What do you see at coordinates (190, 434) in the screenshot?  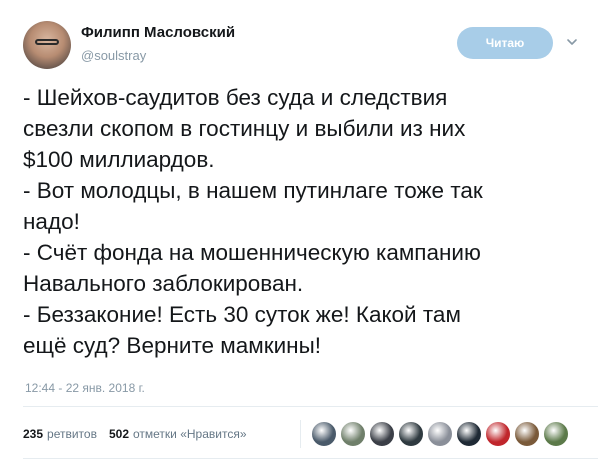 I see `likes-label: отметки «Нравится»` at bounding box center [190, 434].